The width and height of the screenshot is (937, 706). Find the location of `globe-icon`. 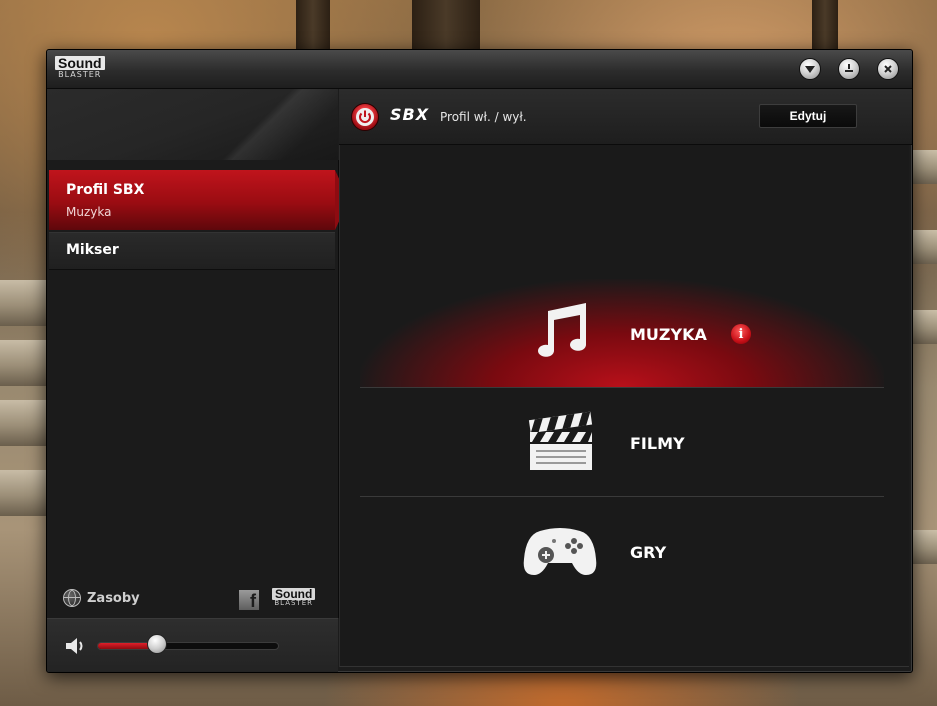

globe-icon is located at coordinates (72, 598).